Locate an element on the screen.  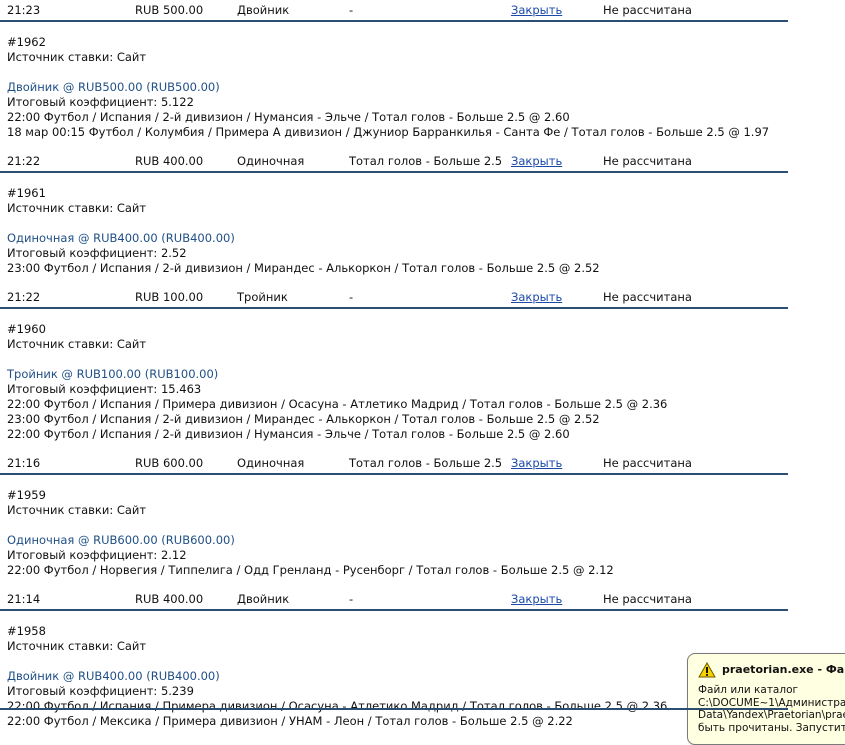
bet-time: 21:14 is located at coordinates (24, 599).